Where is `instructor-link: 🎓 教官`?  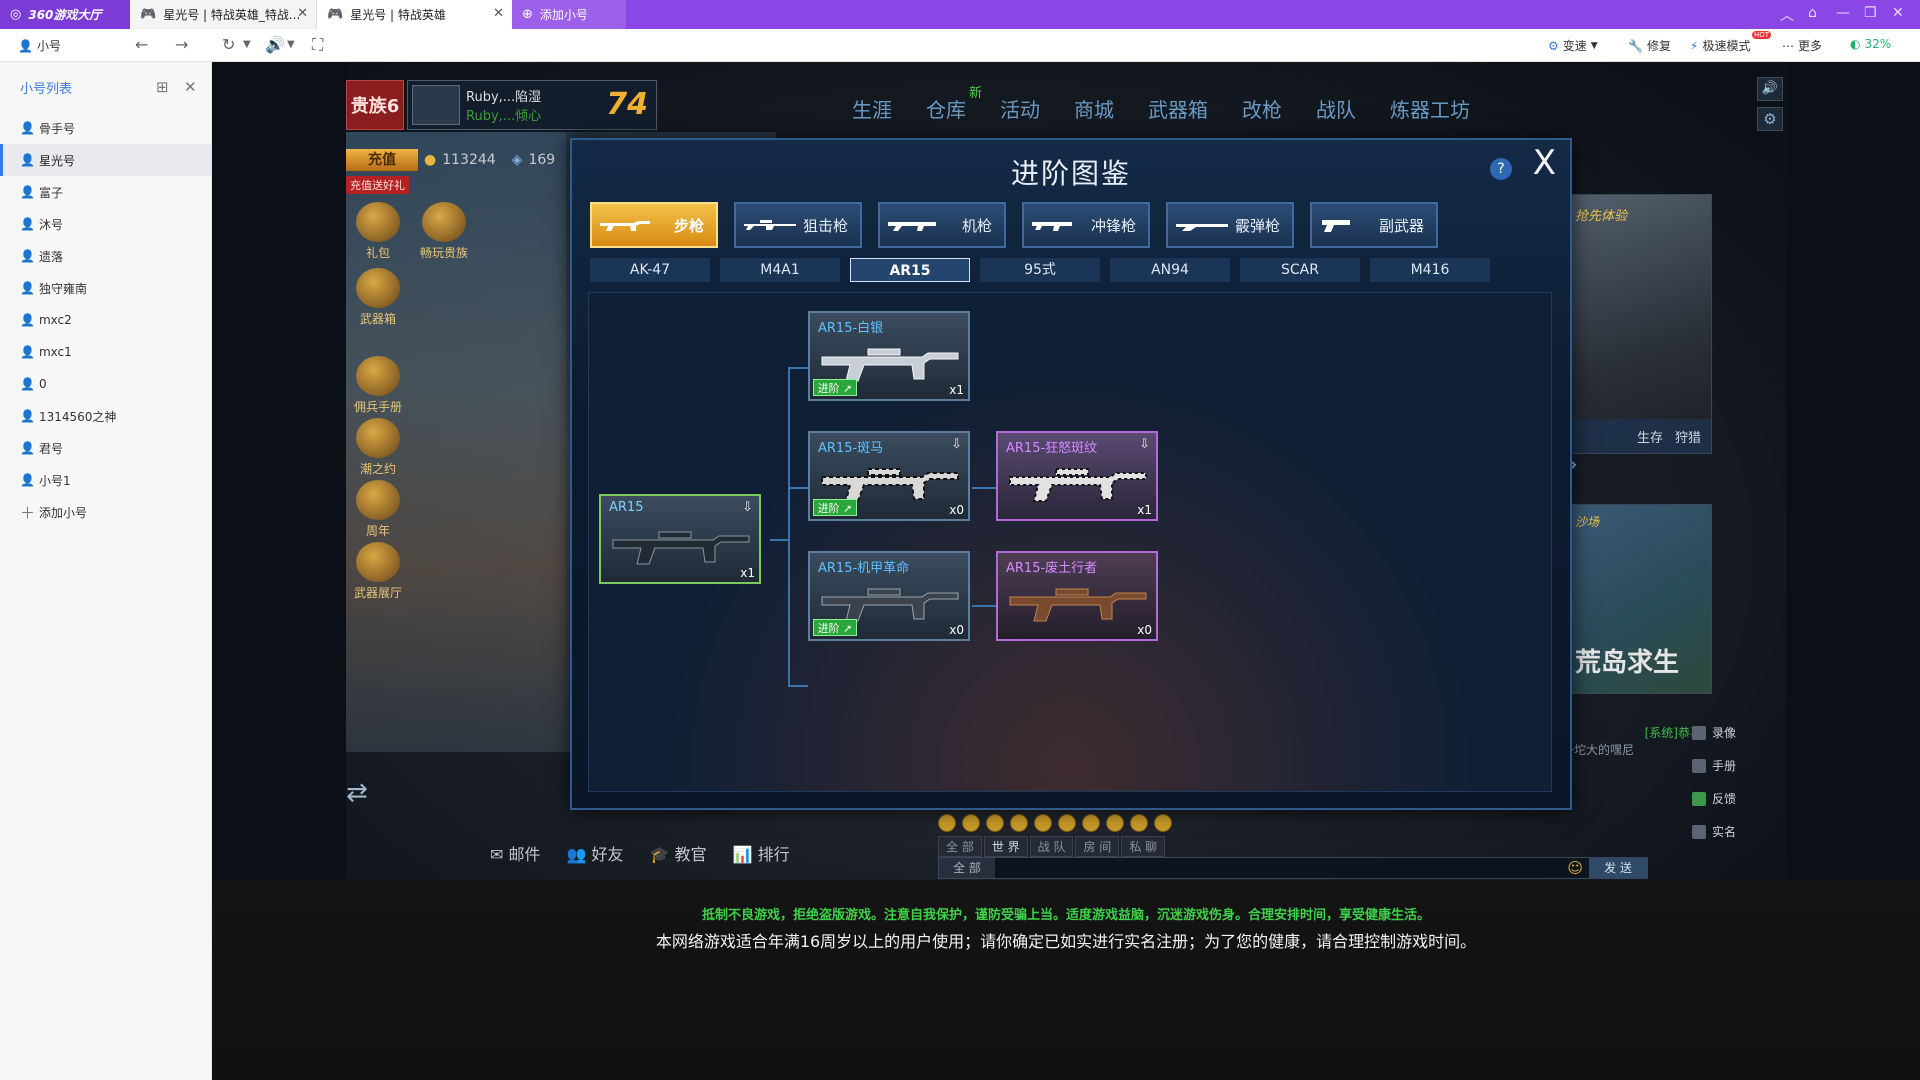 instructor-link: 🎓 教官 is located at coordinates (678, 853).